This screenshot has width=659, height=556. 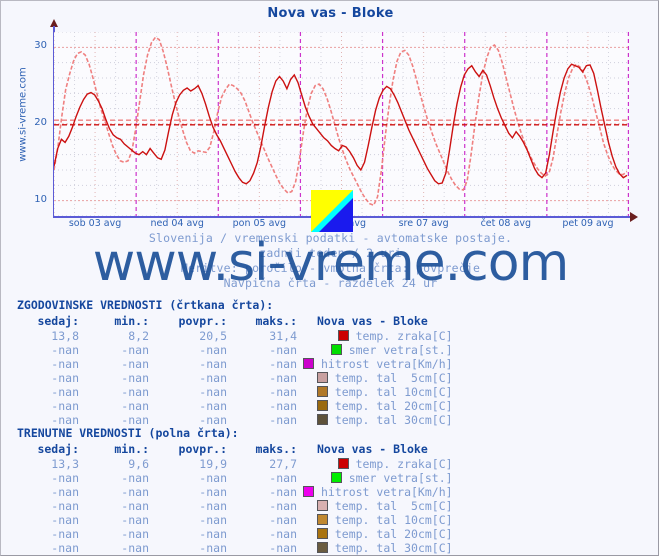 What do you see at coordinates (330, 283) in the screenshot?
I see `subtitle-line-4: Navpična črta - razdelek 24 ur` at bounding box center [330, 283].